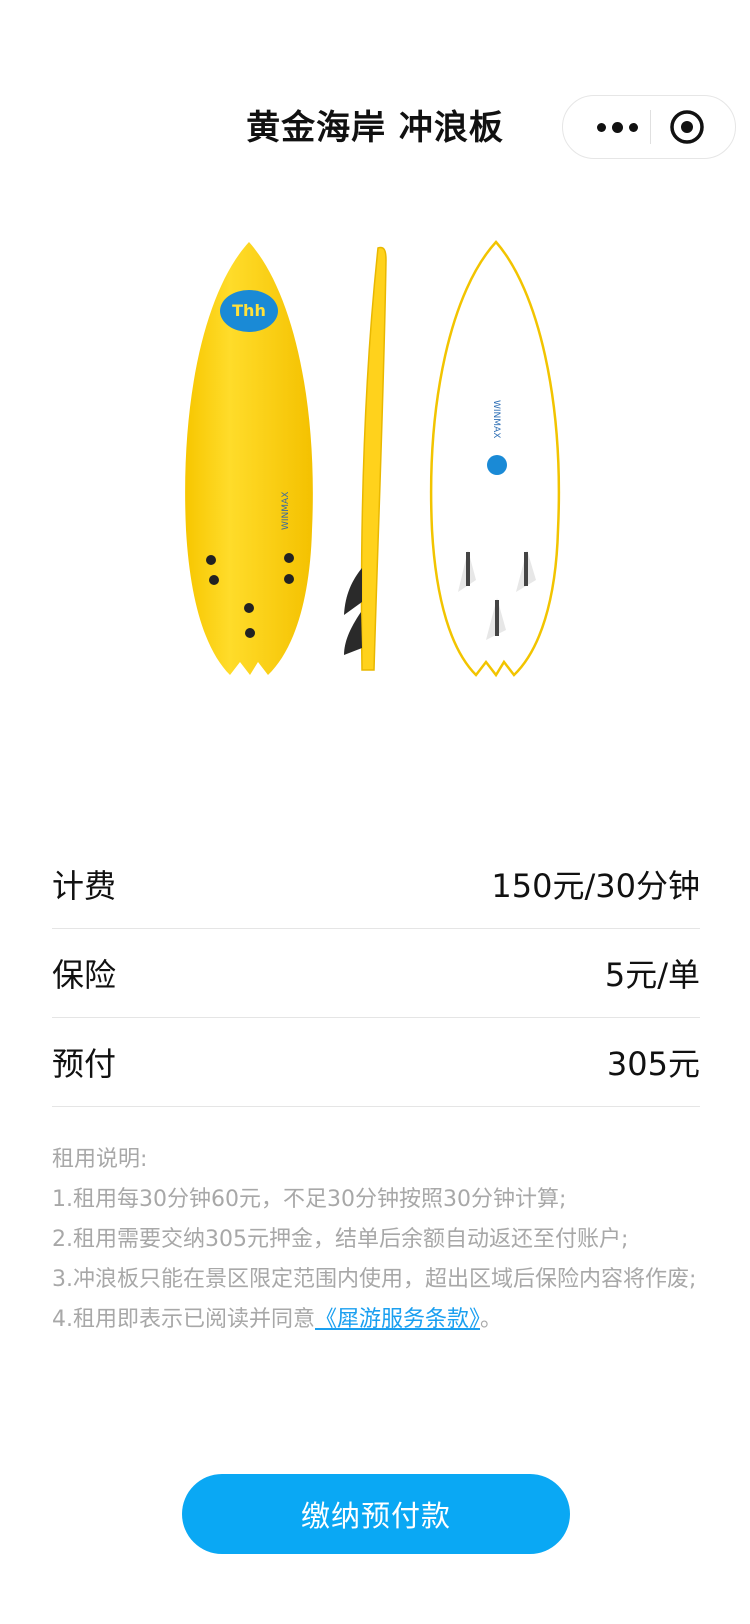 Image resolution: width=750 pixels, height=1624 pixels. Describe the element at coordinates (653, 1064) in the screenshot. I see `pricing-value: 305元` at that location.